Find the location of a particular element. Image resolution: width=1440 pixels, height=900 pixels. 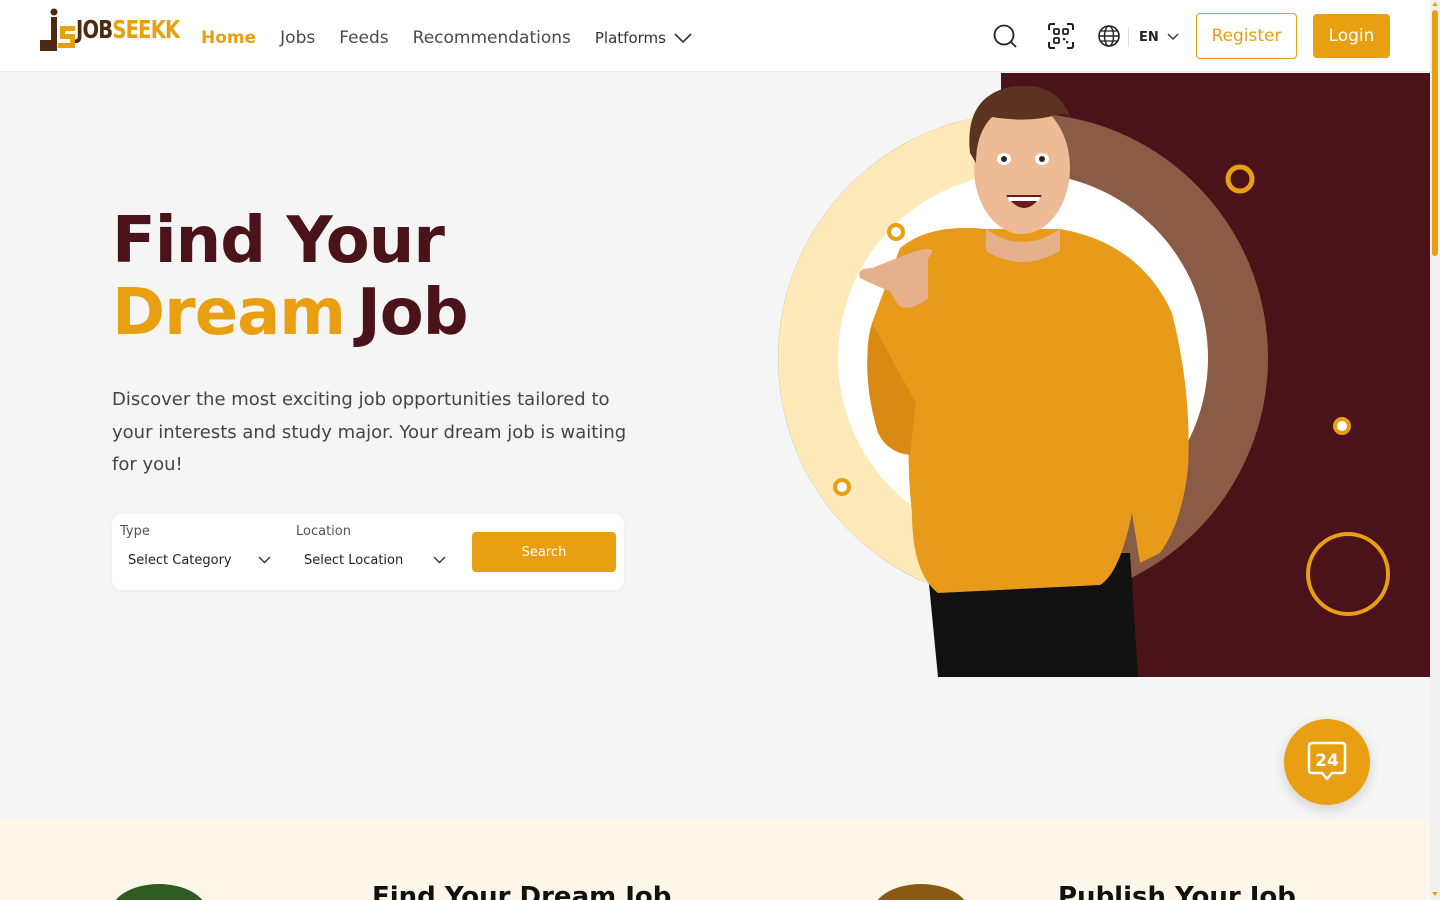

language-selector: EN is located at coordinates (1153, 37).